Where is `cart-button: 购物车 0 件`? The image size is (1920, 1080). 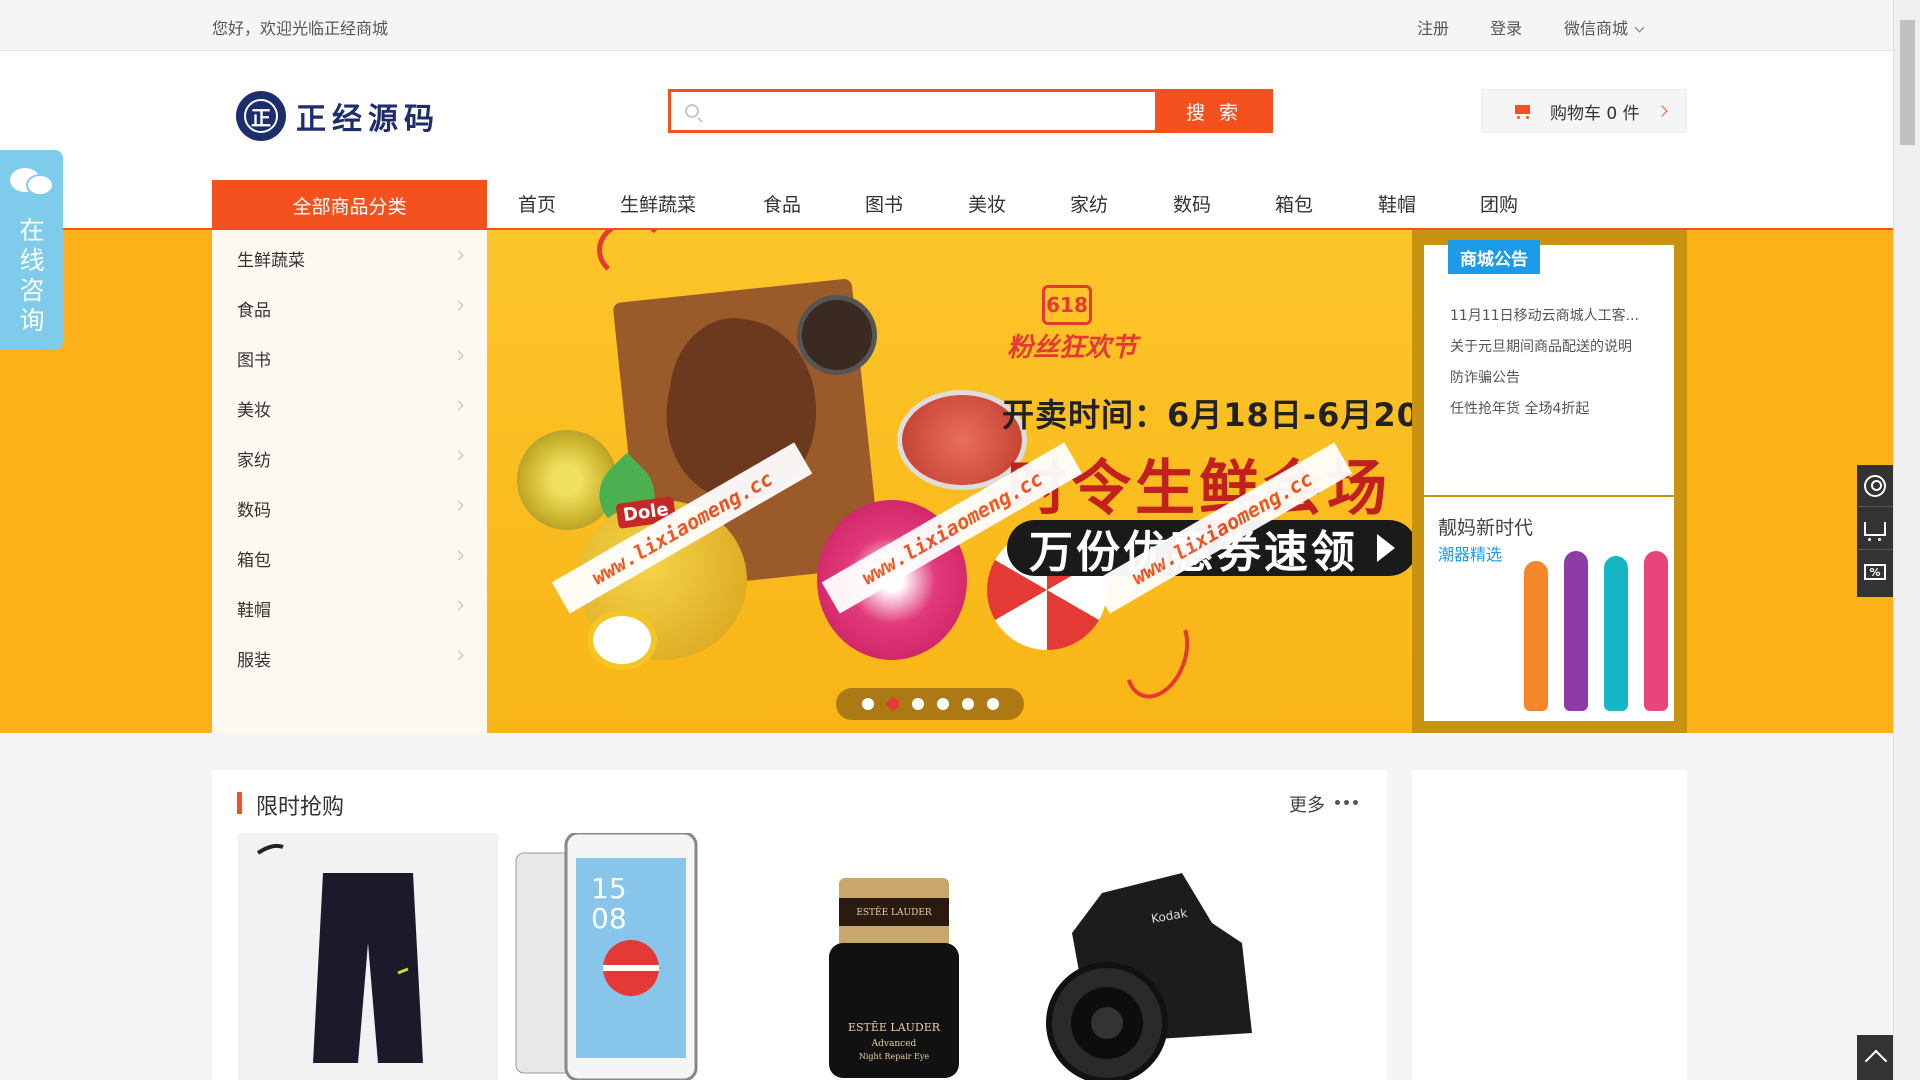 cart-button: 购物车 0 件 is located at coordinates (1584, 111).